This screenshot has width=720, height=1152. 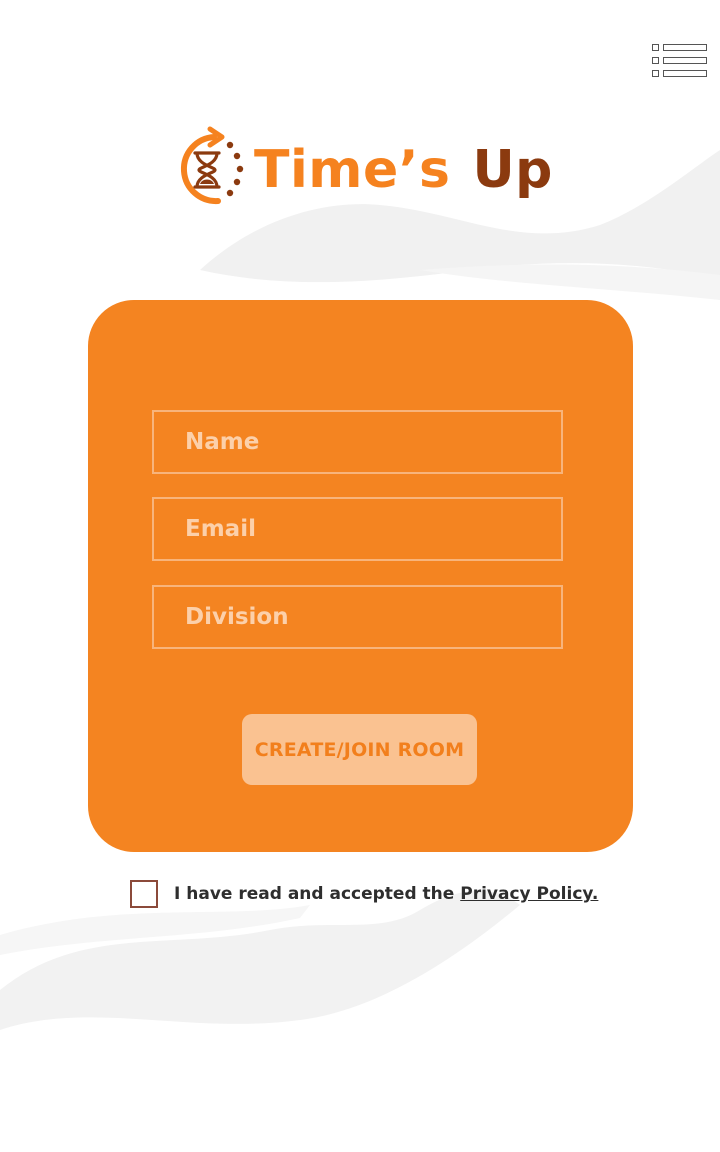 I want to click on app-logo: Time’s Up, so click(x=360, y=170).